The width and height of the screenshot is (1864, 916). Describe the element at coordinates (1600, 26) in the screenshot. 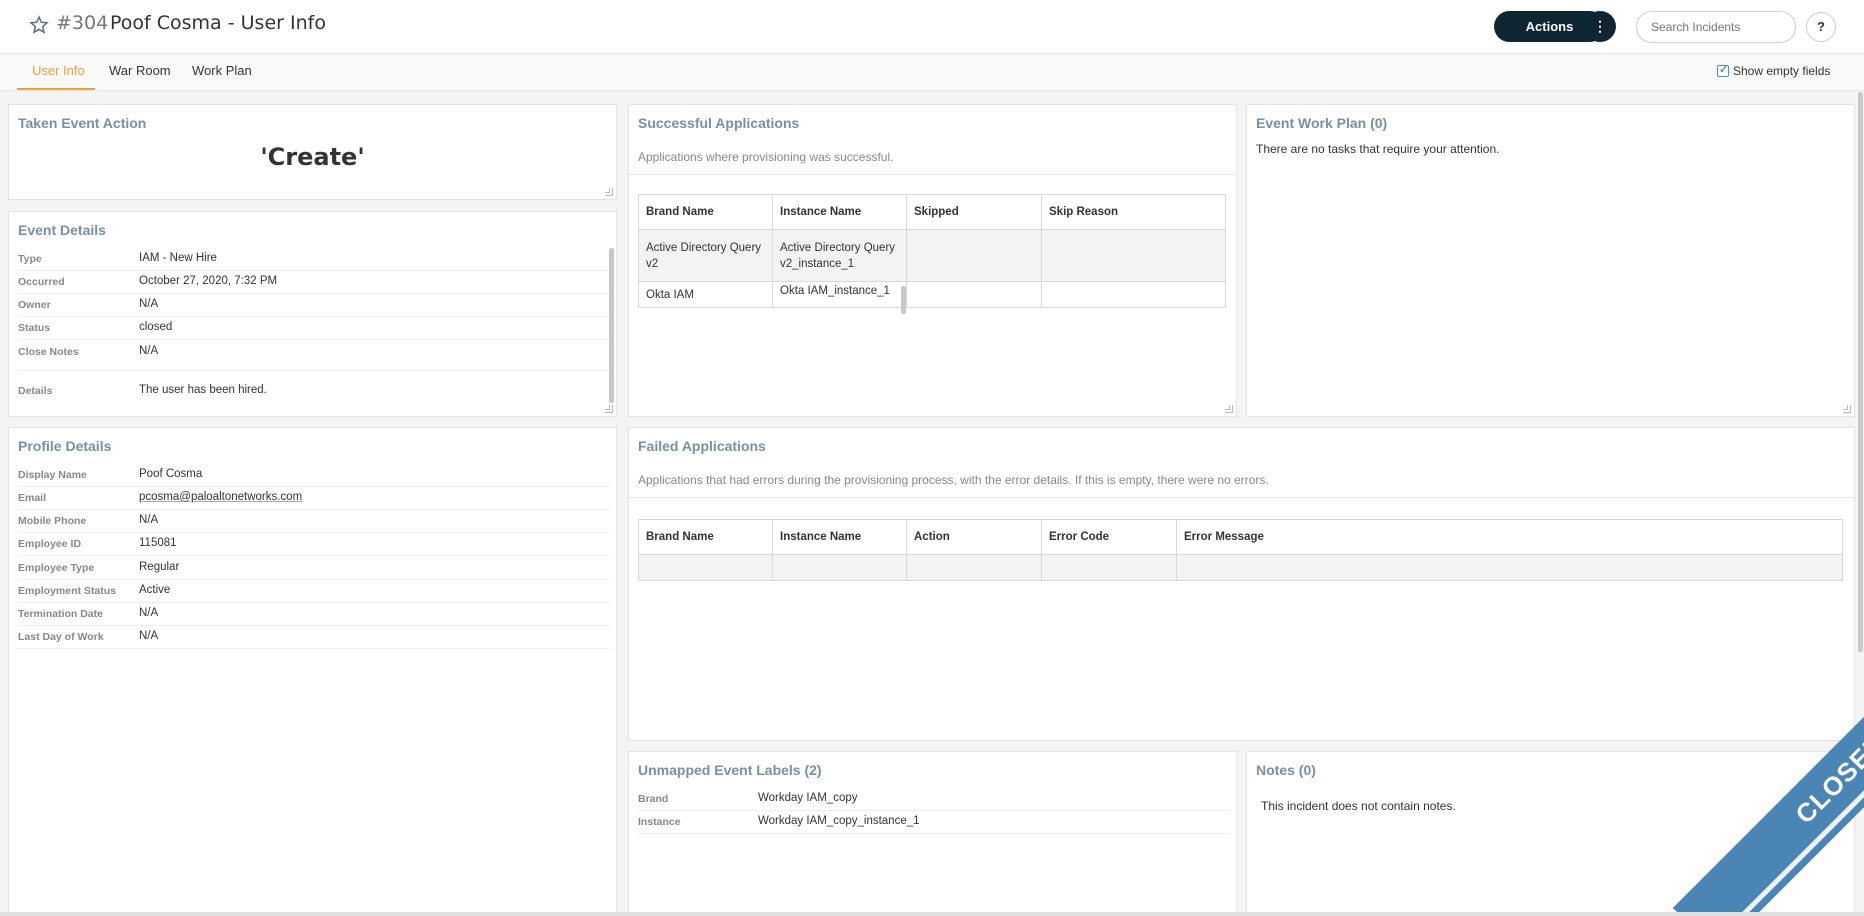

I see `more-options-icon: ⋮` at that location.